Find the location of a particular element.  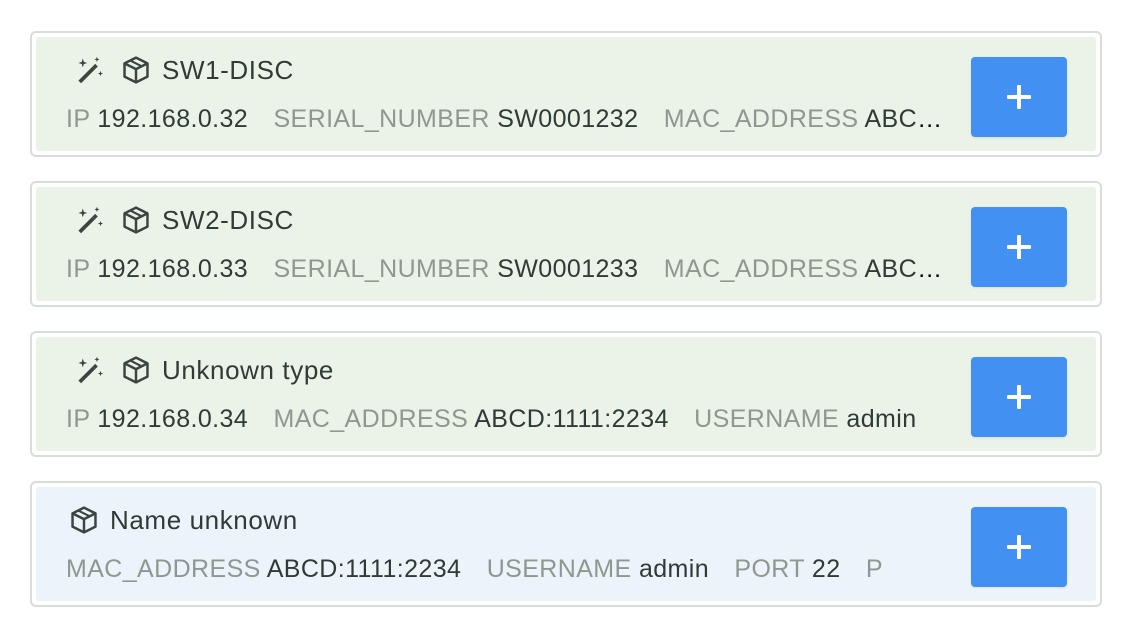

device-name: Unknown type is located at coordinates (248, 369).